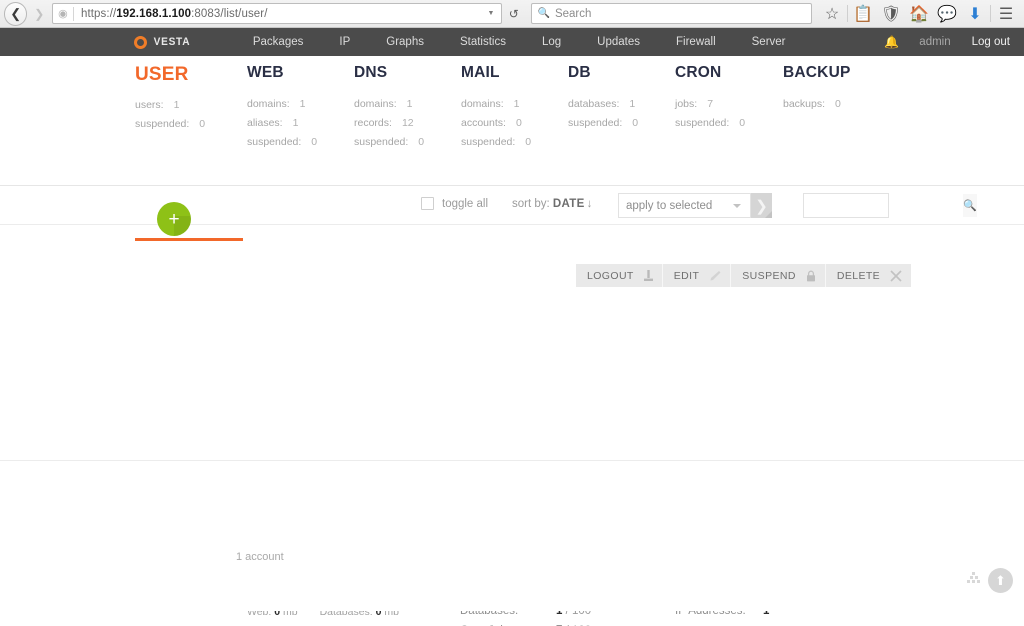  I want to click on list-search-box: 🔍, so click(890, 205).